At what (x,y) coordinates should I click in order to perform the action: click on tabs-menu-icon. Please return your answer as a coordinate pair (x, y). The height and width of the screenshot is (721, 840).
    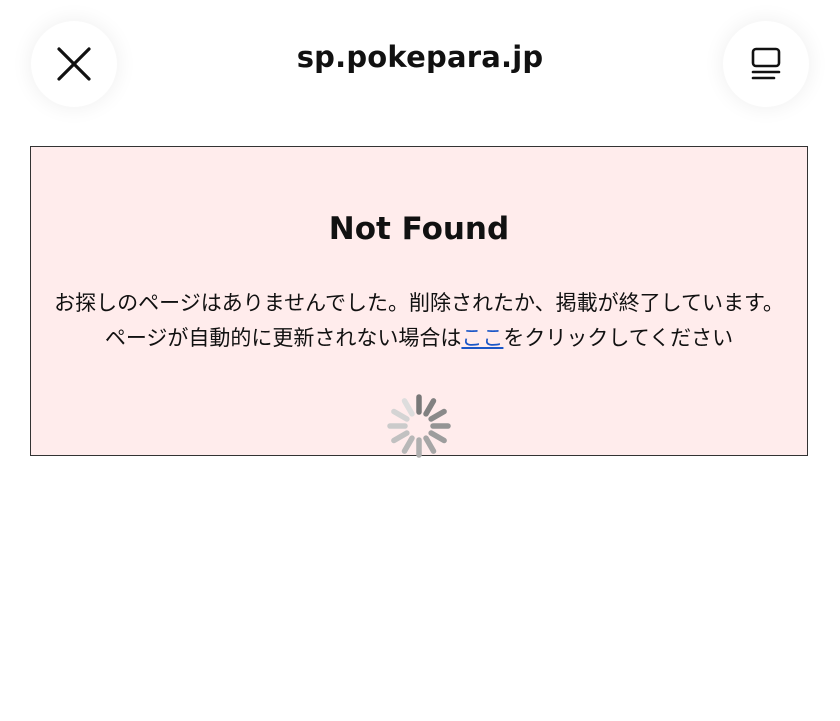
    Looking at the image, I should click on (766, 63).